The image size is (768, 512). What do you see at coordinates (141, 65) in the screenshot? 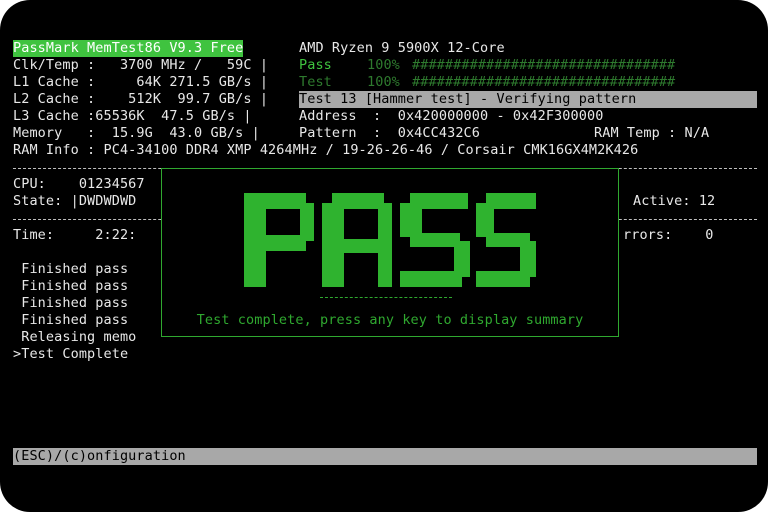
I see `clk-temp-readout: Clk/Temp : 3700 MHz / 59C |` at bounding box center [141, 65].